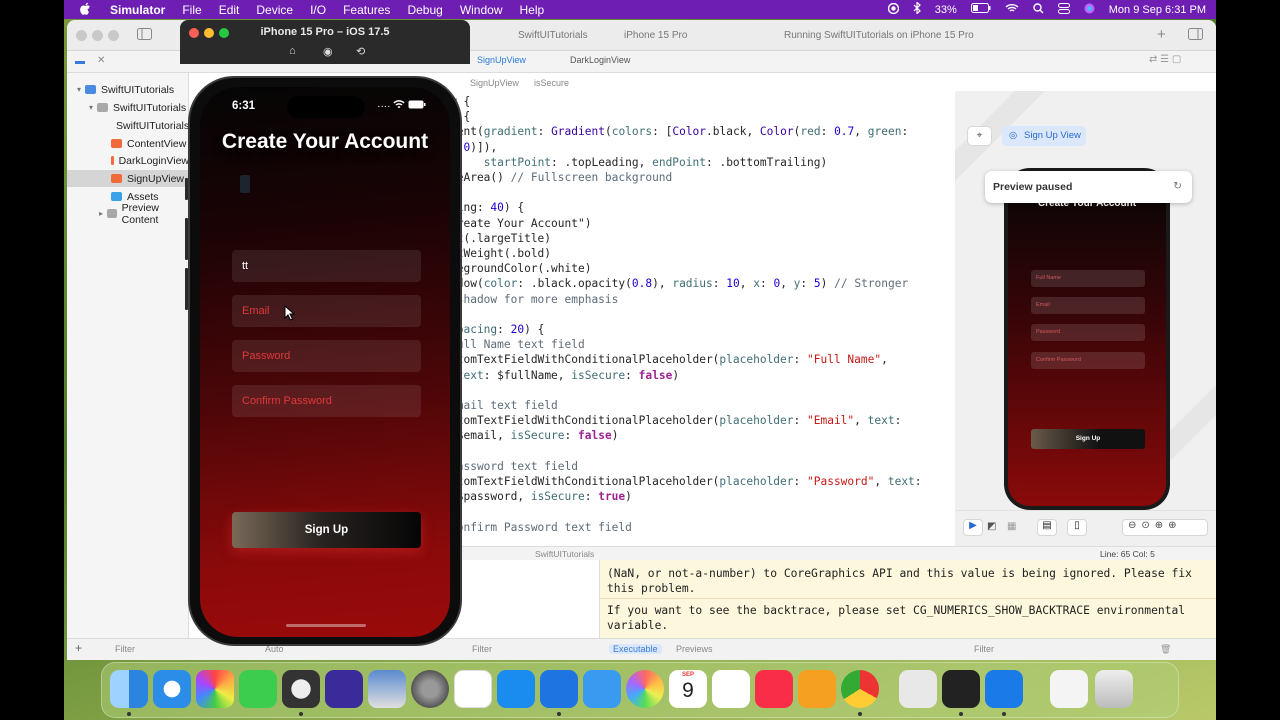  What do you see at coordinates (991, 526) in the screenshot?
I see `selectable-mode-icon: ◩` at bounding box center [991, 526].